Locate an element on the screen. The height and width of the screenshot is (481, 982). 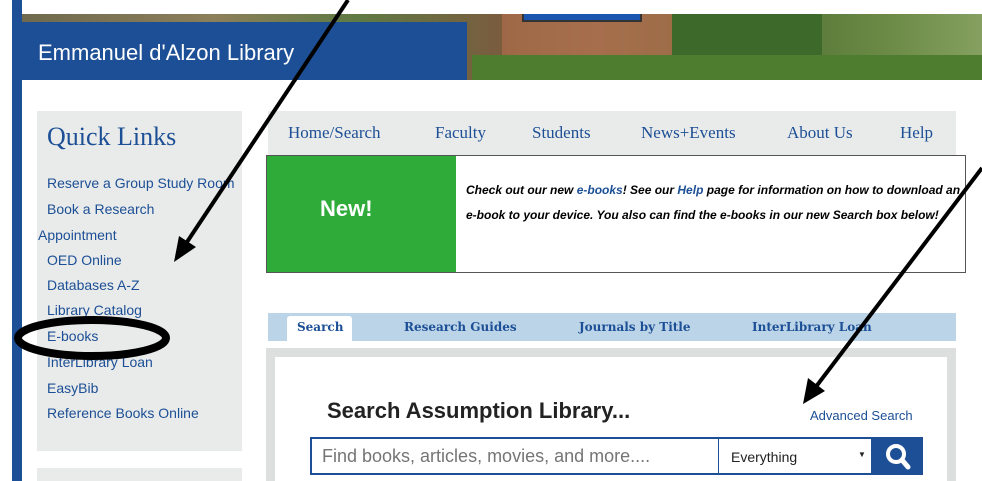
quick-link-interlibrary-loan: InterLibrary Loan is located at coordinates (100, 362).